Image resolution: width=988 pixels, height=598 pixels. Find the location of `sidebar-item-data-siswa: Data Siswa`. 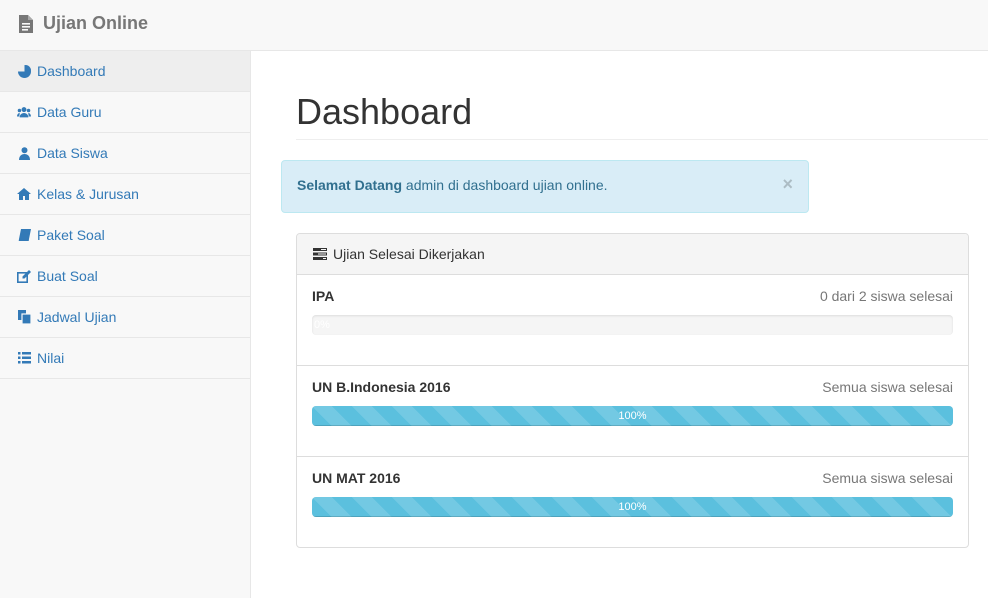

sidebar-item-data-siswa: Data Siswa is located at coordinates (125, 153).